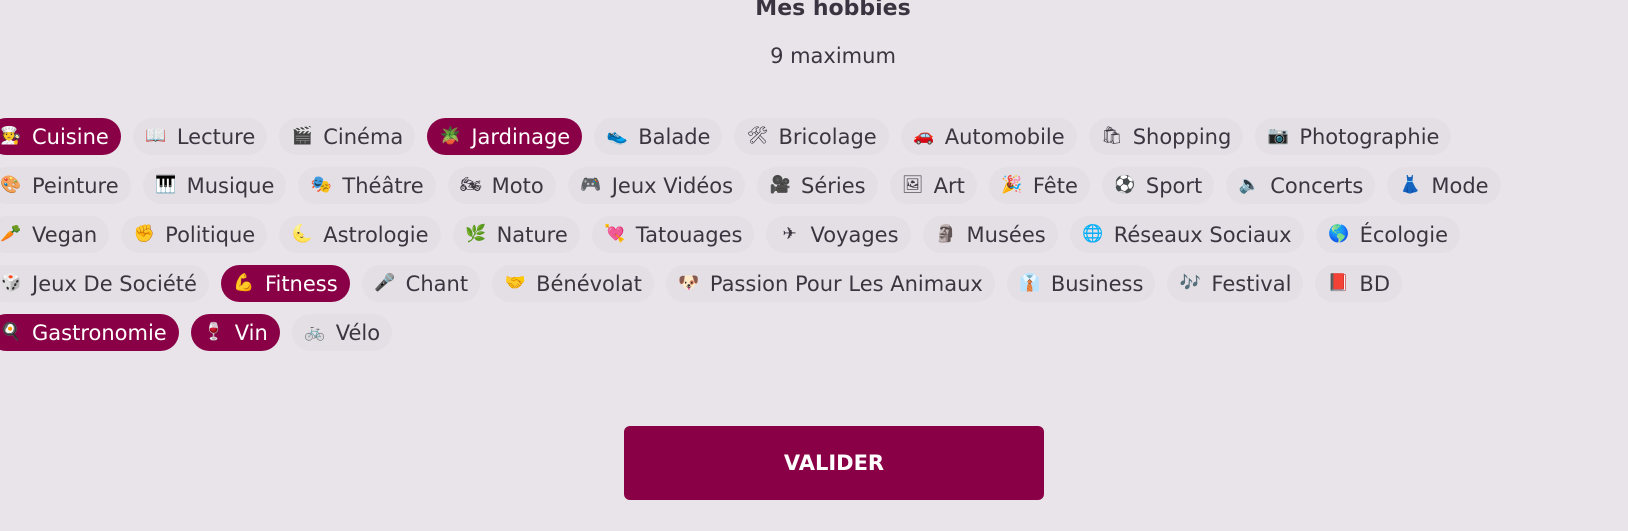 This screenshot has height=531, width=1628. Describe the element at coordinates (60, 136) in the screenshot. I see `hobby-chip-cuisine: 🧑‍🍳 Cuisine` at that location.